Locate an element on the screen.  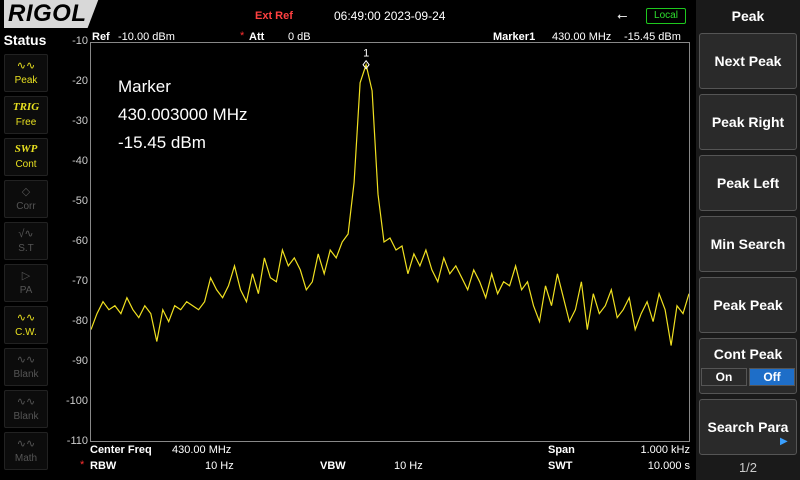
marker-readout-amp: -15.45 dBm is located at coordinates (162, 142).